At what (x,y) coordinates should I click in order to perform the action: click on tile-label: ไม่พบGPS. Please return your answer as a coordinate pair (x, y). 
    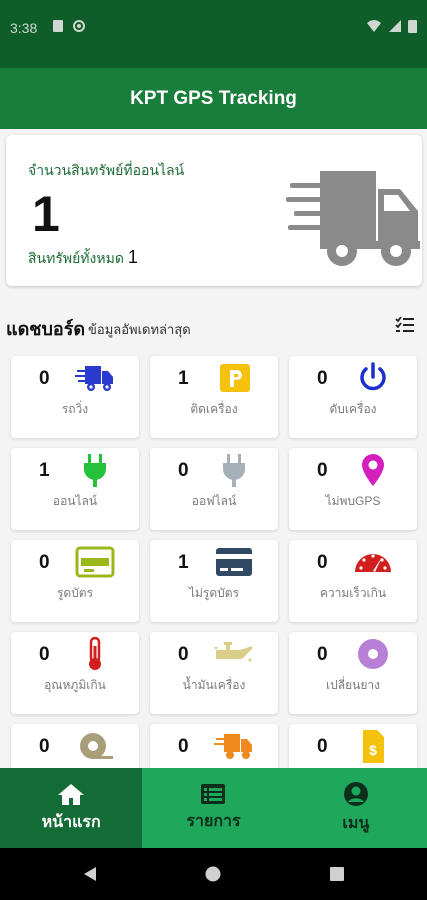
    Looking at the image, I should click on (353, 501).